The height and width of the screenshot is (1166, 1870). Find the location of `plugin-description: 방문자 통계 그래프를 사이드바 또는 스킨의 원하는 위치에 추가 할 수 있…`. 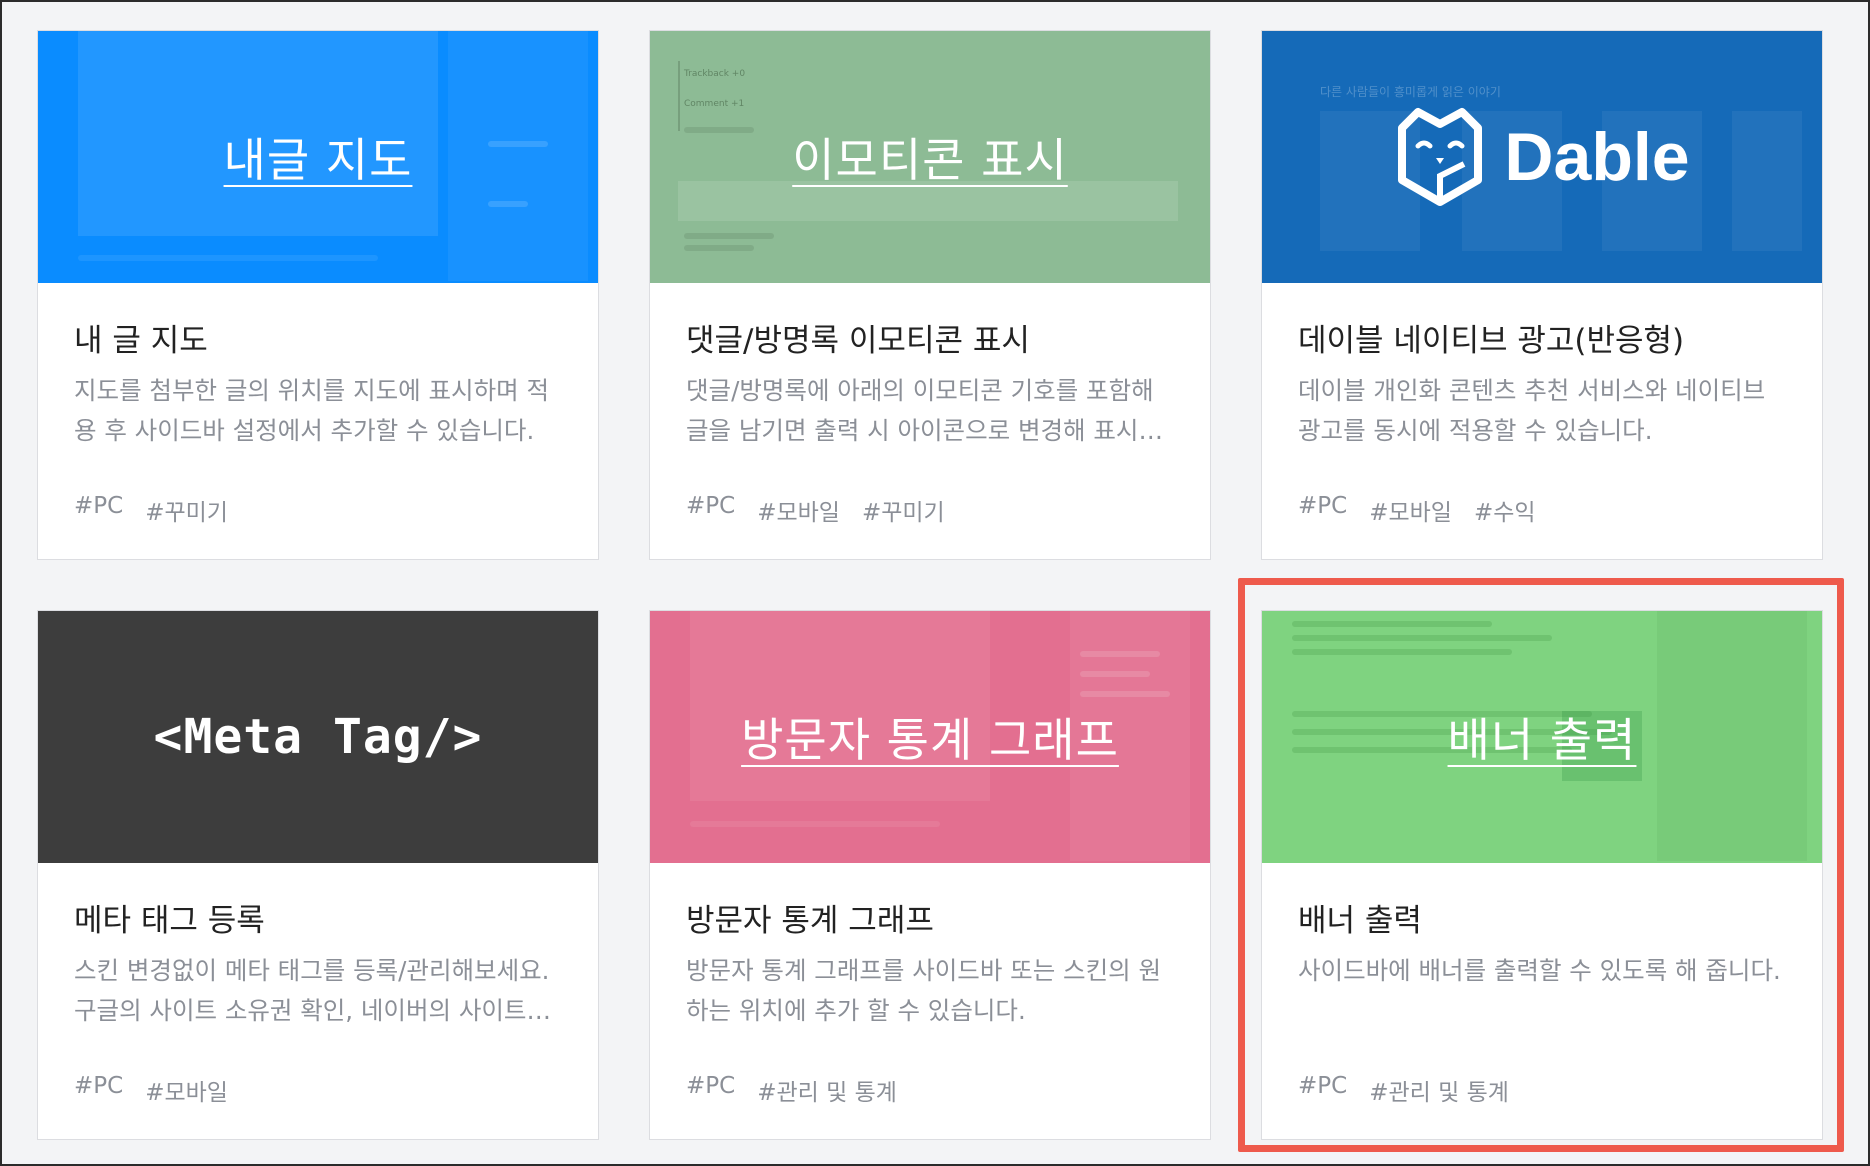

plugin-description: 방문자 통계 그래프를 사이드바 또는 스킨의 원하는 위치에 추가 할 수 있… is located at coordinates (923, 990).